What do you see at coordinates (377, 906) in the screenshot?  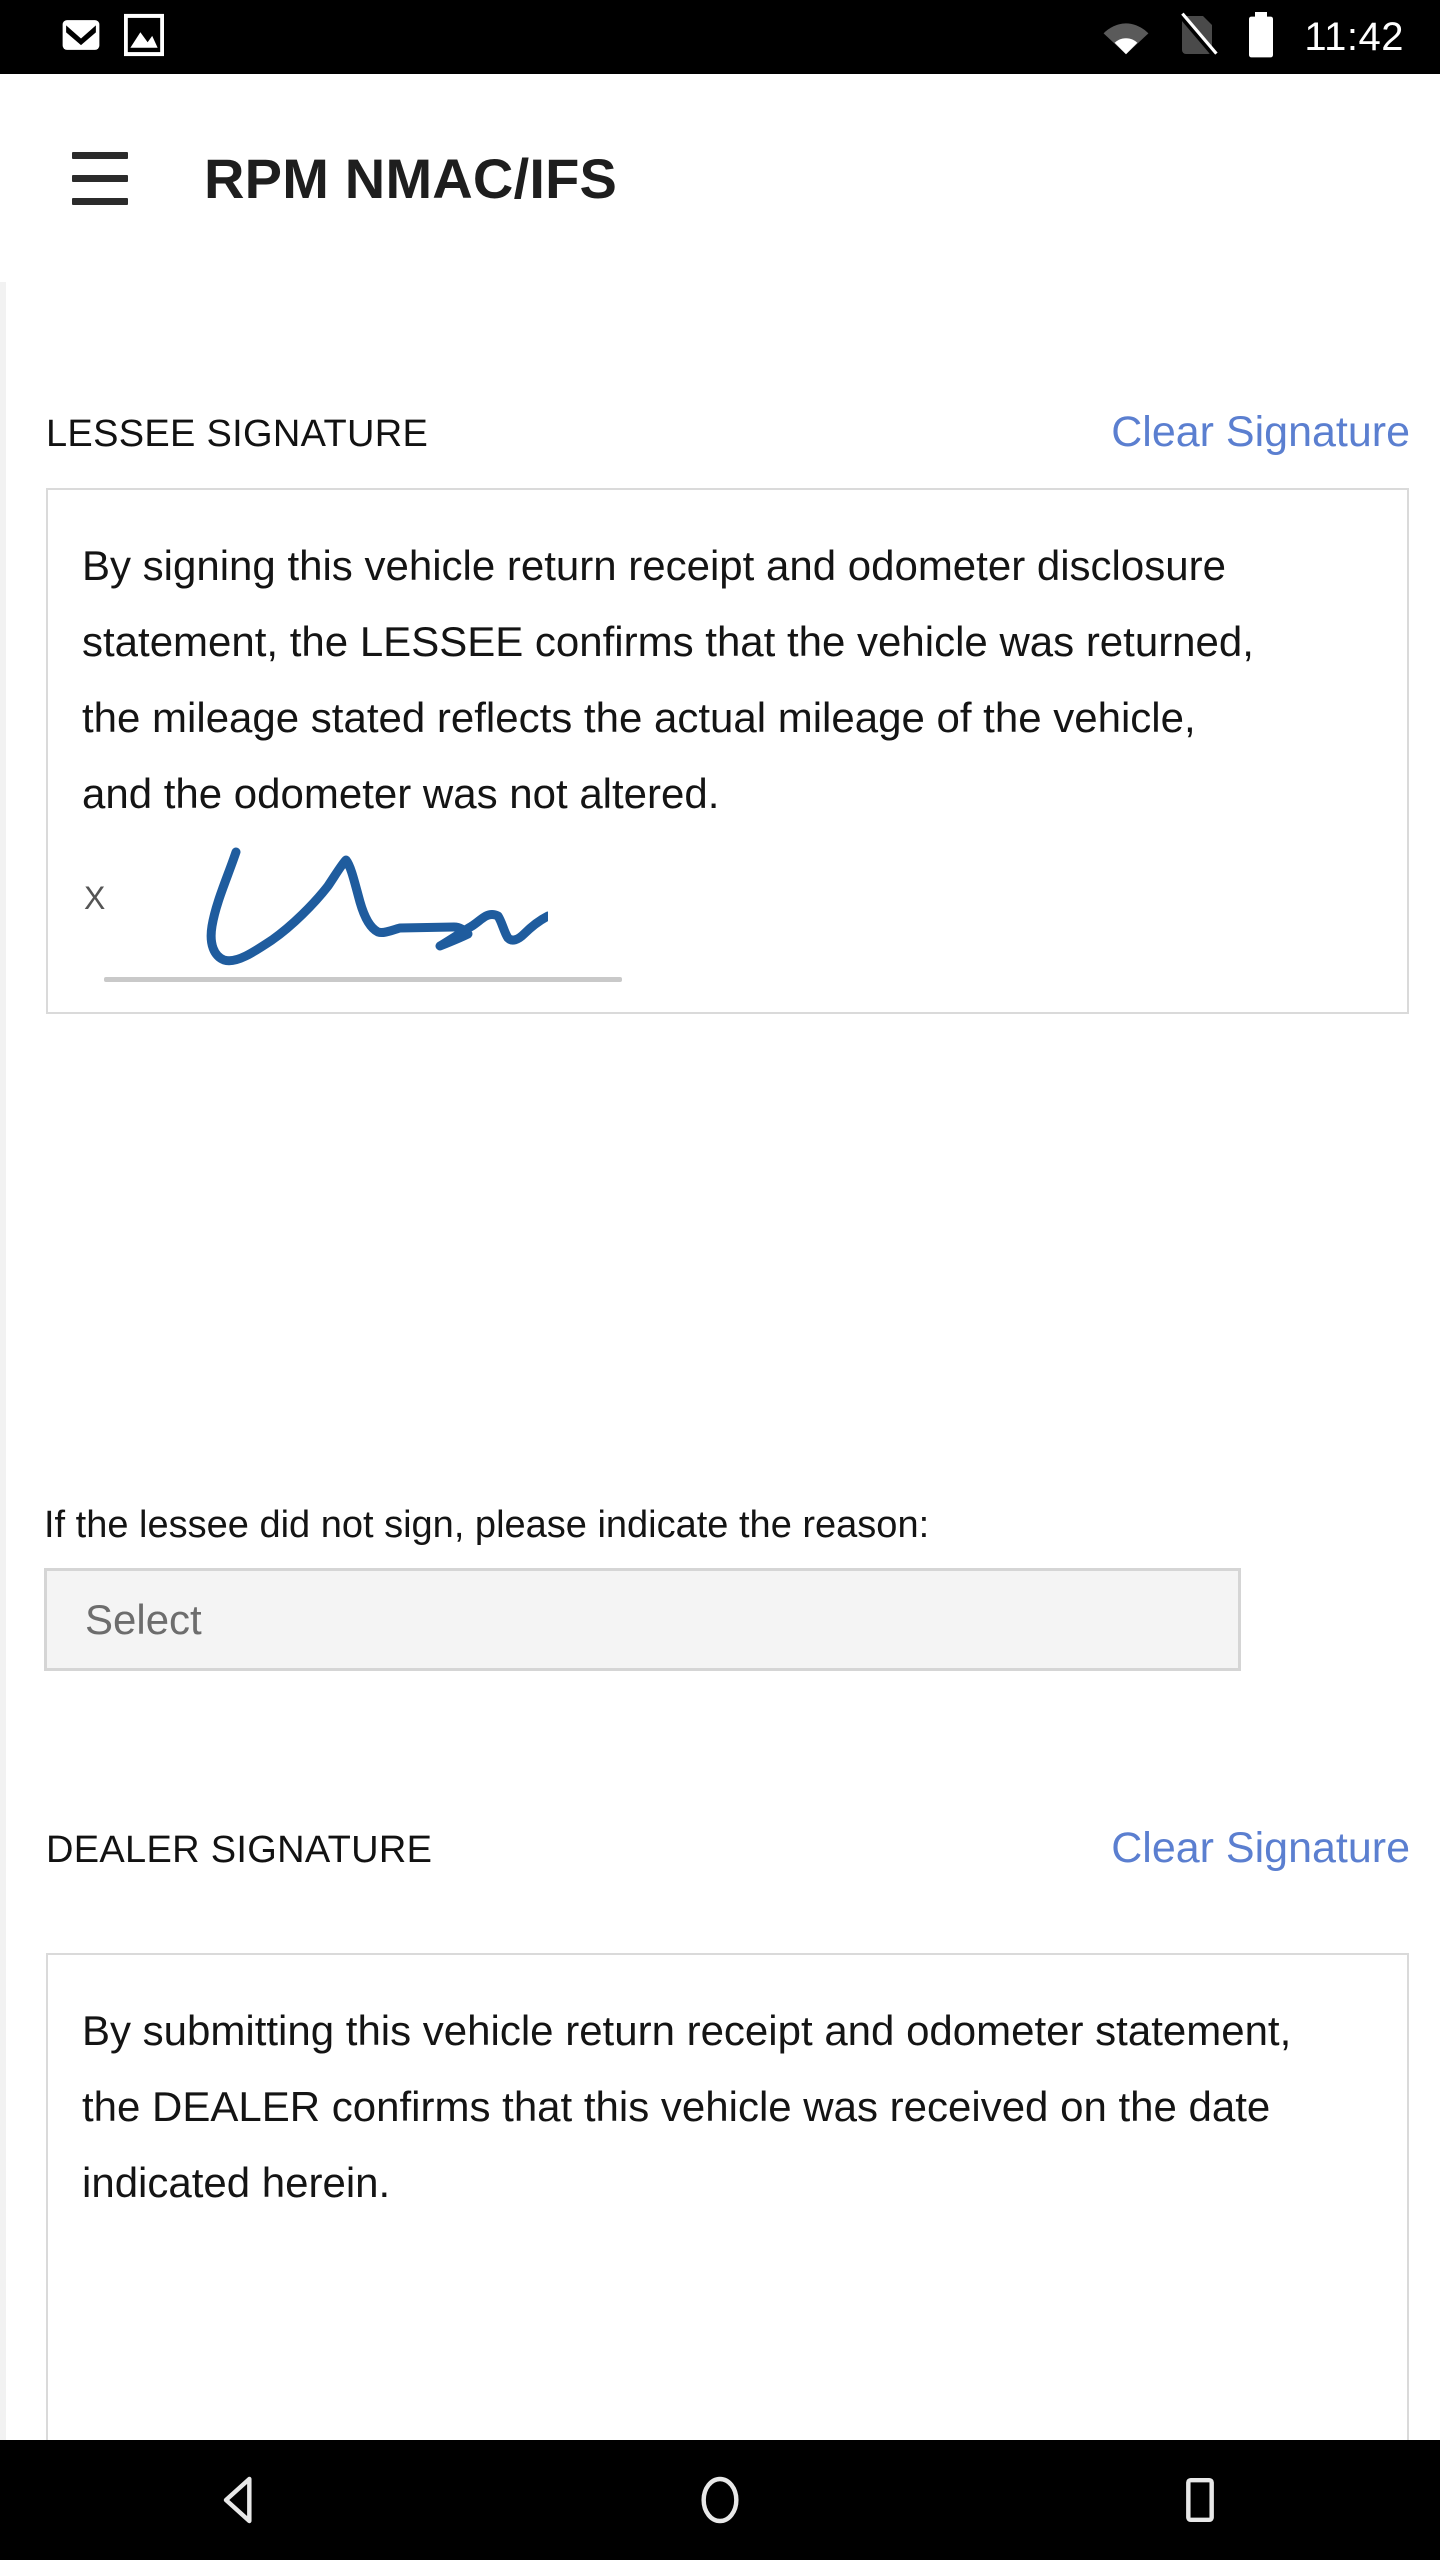 I see `lessee-signature-ink` at bounding box center [377, 906].